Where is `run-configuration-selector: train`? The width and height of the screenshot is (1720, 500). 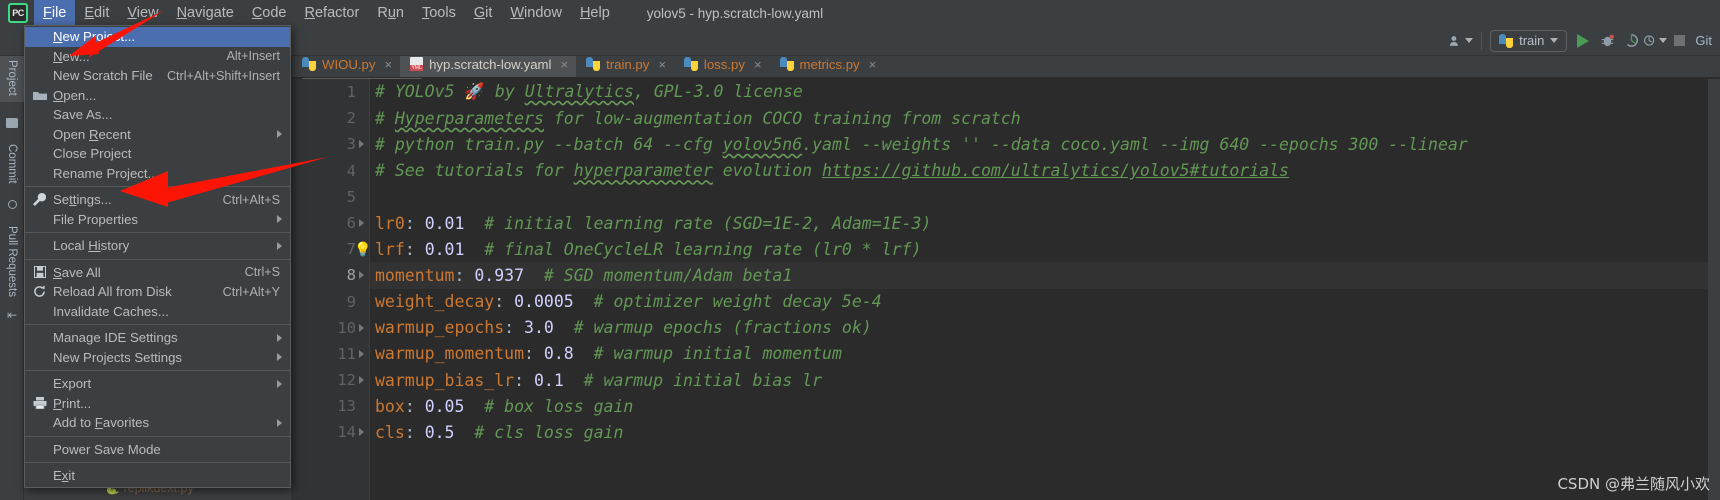 run-configuration-selector: train is located at coordinates (1529, 40).